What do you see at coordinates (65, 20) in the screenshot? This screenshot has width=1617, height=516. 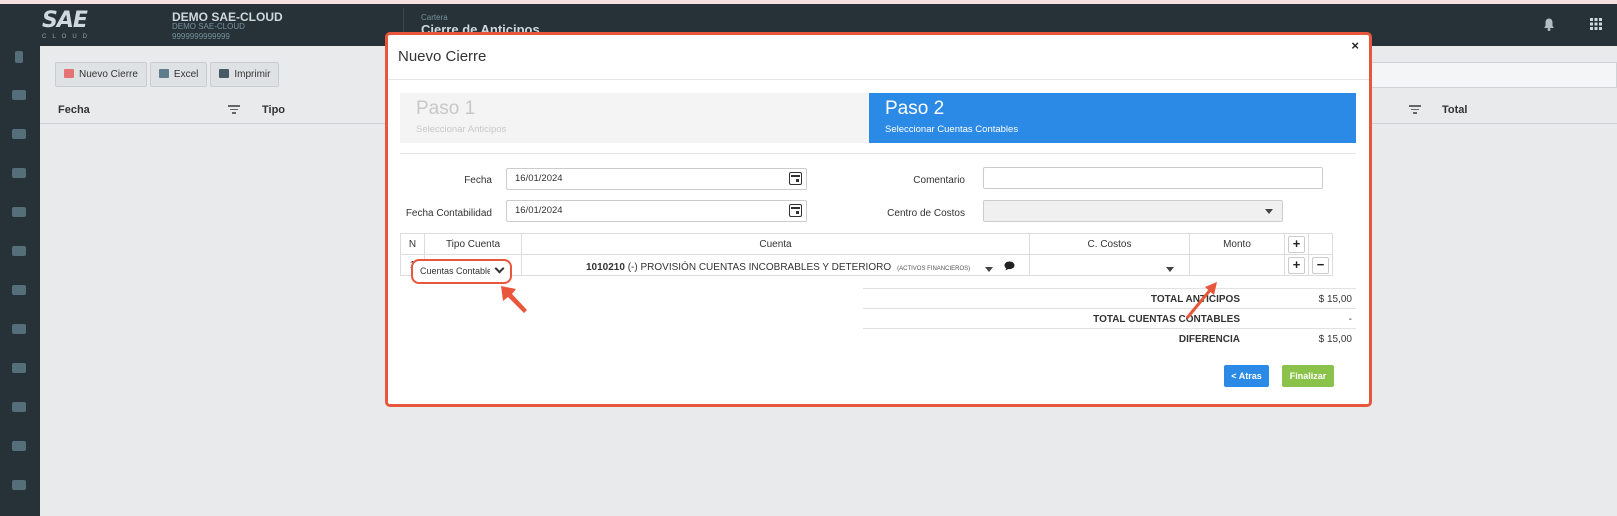 I see `logo-text: SAE` at bounding box center [65, 20].